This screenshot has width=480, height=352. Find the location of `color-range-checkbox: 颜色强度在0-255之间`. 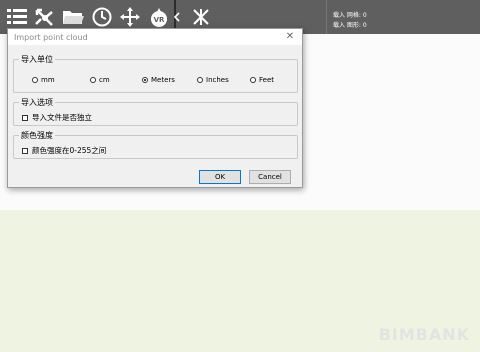

color-range-checkbox: 颜色强度在0-255之间 is located at coordinates (64, 150).